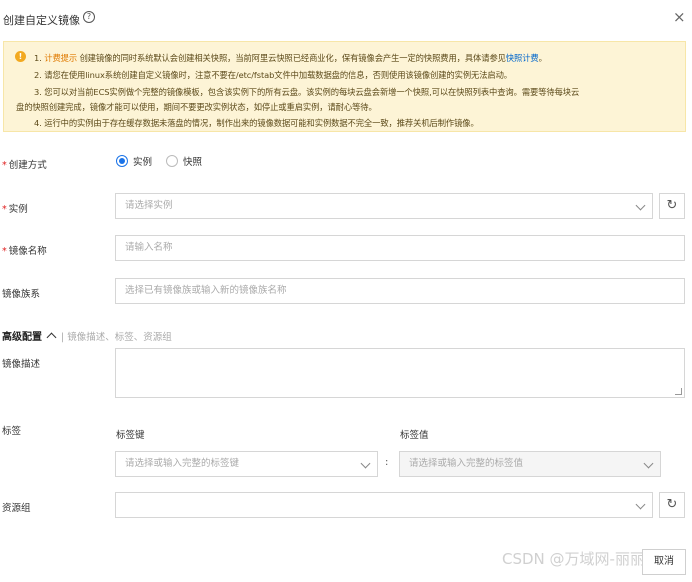 The height and width of the screenshot is (582, 692). I want to click on tags-label: 标签, so click(12, 431).